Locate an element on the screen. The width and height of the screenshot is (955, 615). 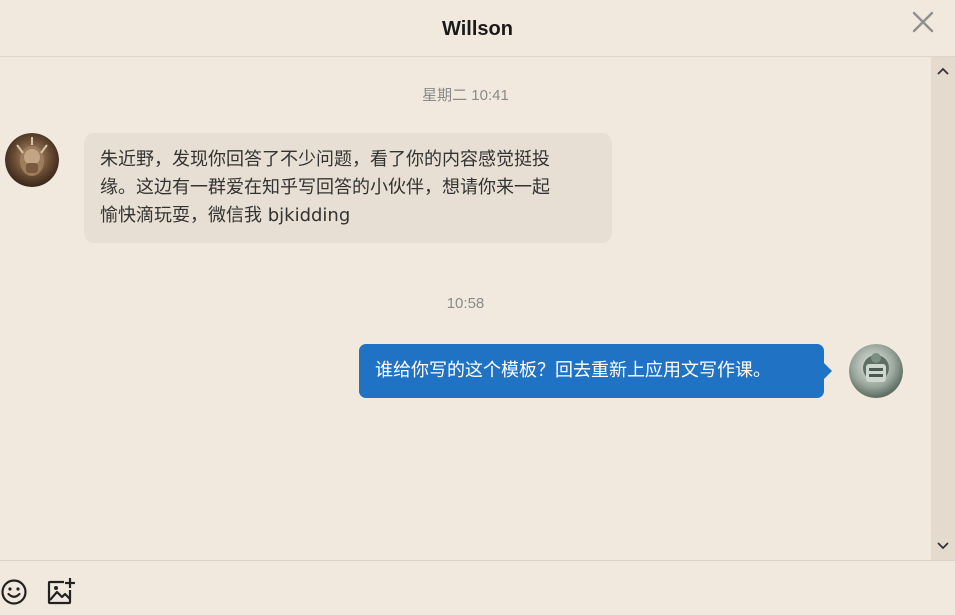
chat-header: Willson is located at coordinates (477, 28).